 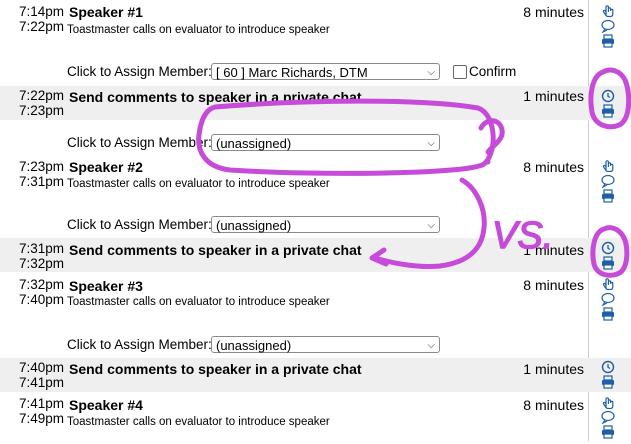 What do you see at coordinates (610, 251) in the screenshot?
I see `annotation-circle-bottom-icons` at bounding box center [610, 251].